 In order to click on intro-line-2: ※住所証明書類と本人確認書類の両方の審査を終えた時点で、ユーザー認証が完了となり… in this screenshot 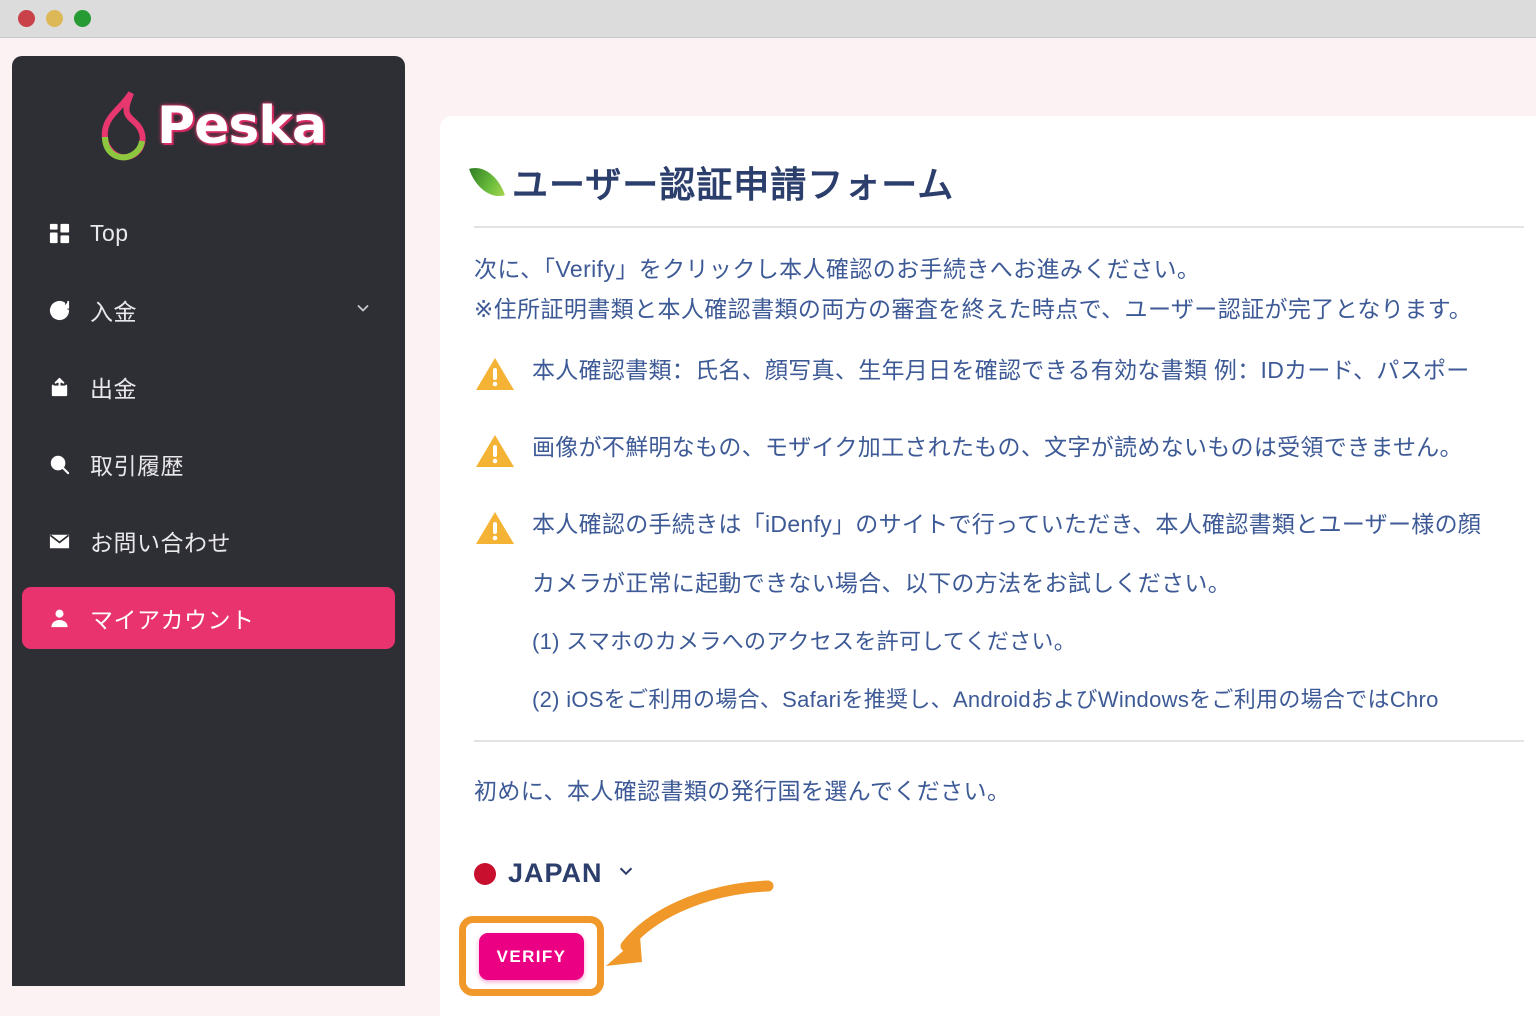, I will do `click(973, 308)`.